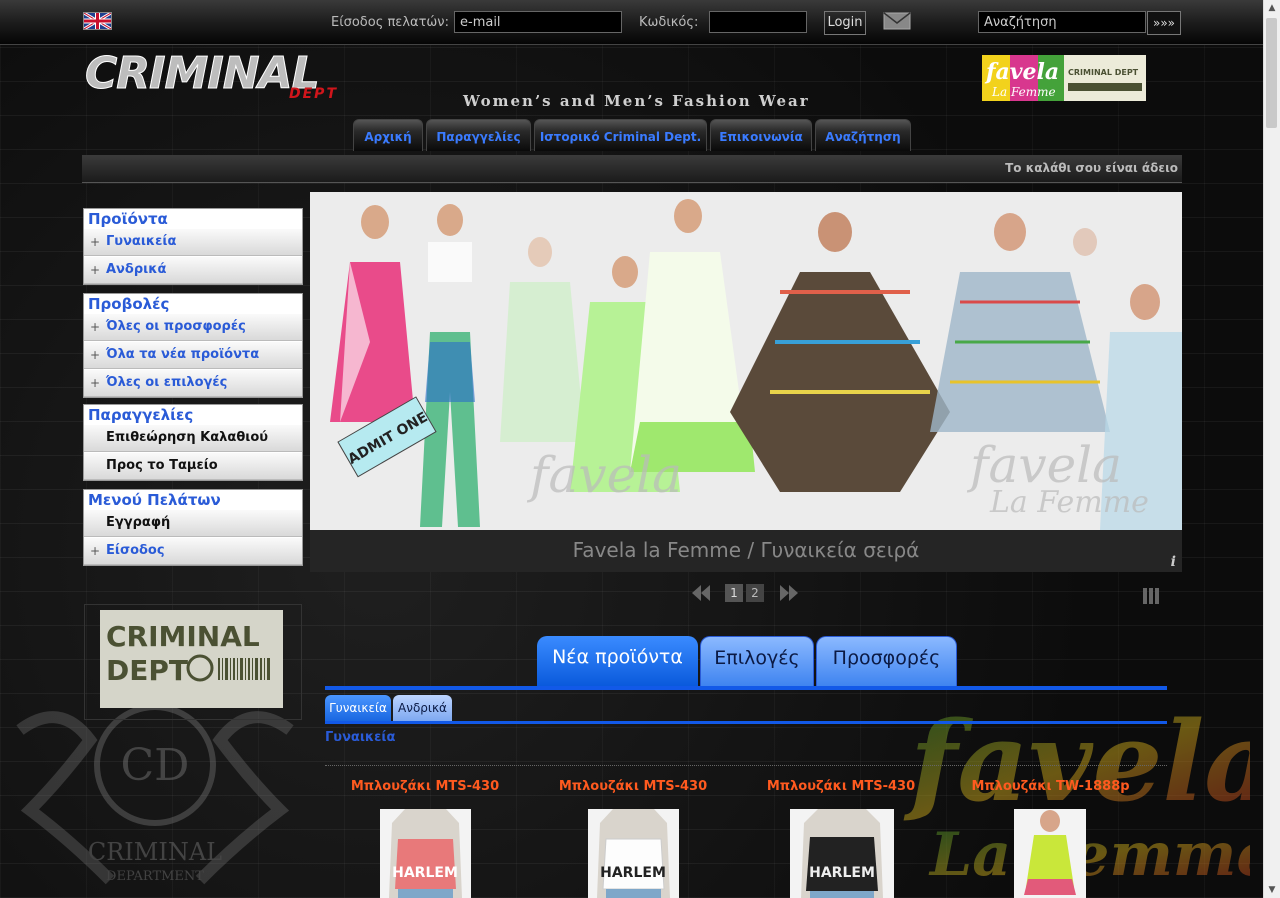 The height and width of the screenshot is (898, 1280). Describe the element at coordinates (746, 688) in the screenshot. I see `tabs-underline` at that location.